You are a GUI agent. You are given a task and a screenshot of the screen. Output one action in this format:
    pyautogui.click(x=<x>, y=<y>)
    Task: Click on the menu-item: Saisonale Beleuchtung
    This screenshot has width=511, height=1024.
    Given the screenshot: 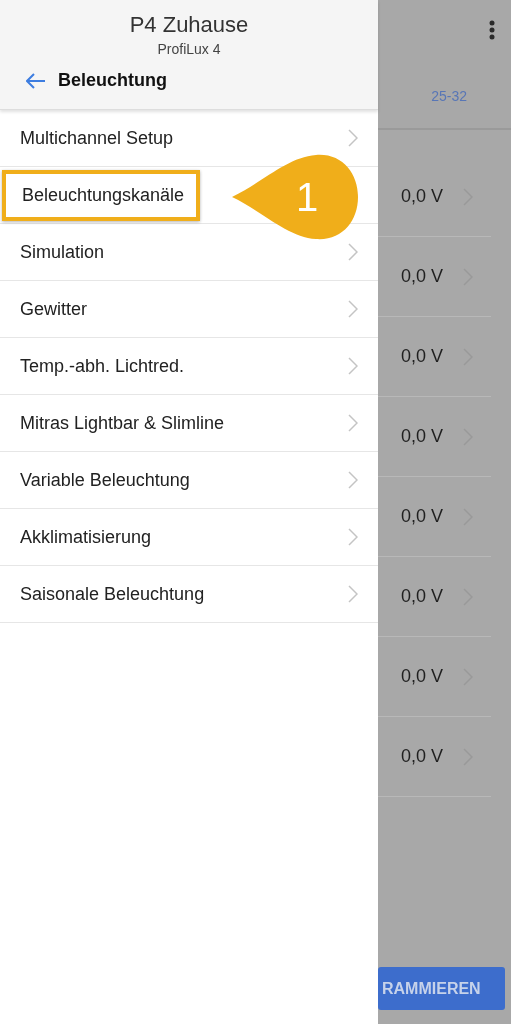 What is the action you would take?
    pyautogui.click(x=189, y=594)
    